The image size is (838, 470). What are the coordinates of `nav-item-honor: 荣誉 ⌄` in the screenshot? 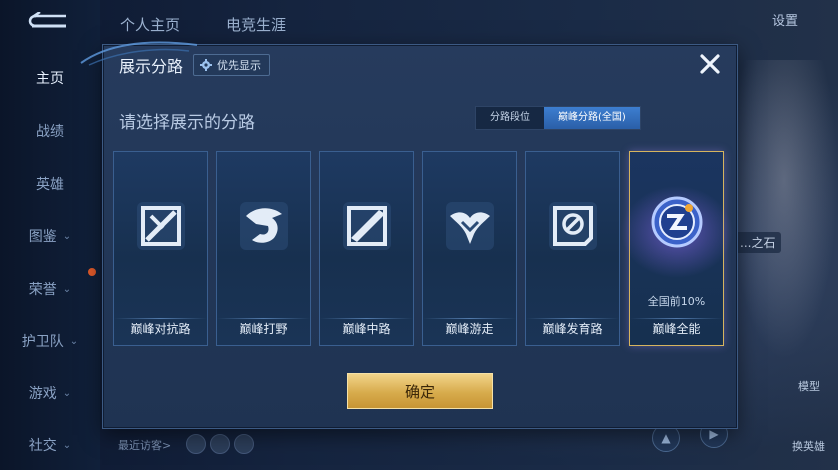 It's located at (50, 289).